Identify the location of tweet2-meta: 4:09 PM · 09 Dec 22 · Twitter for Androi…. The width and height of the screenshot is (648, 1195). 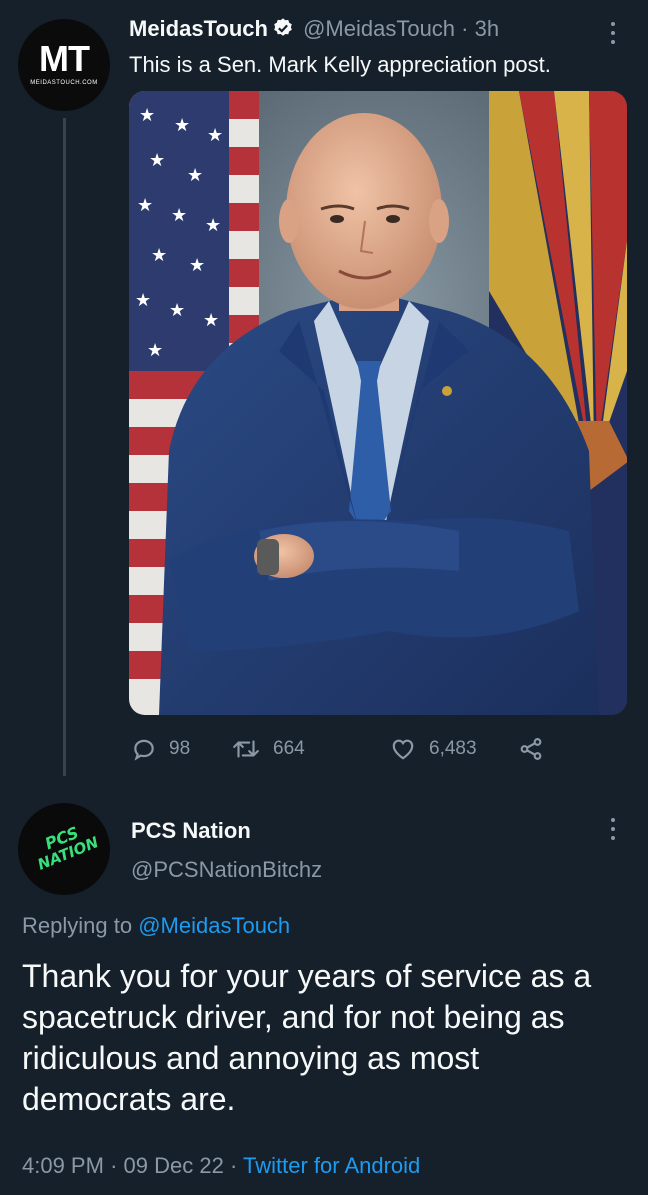
(221, 1166).